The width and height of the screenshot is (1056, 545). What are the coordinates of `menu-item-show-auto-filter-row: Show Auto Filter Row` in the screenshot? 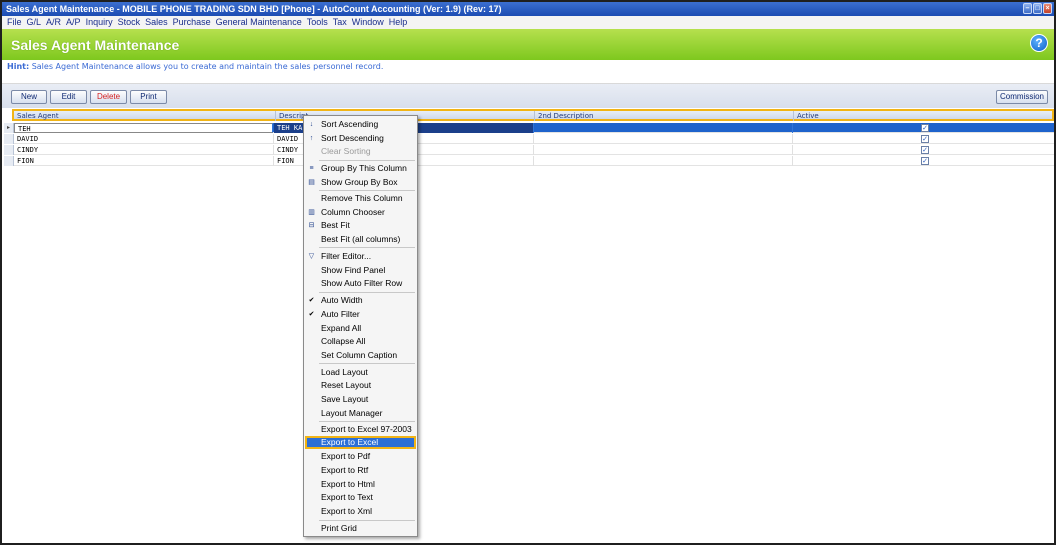 It's located at (360, 283).